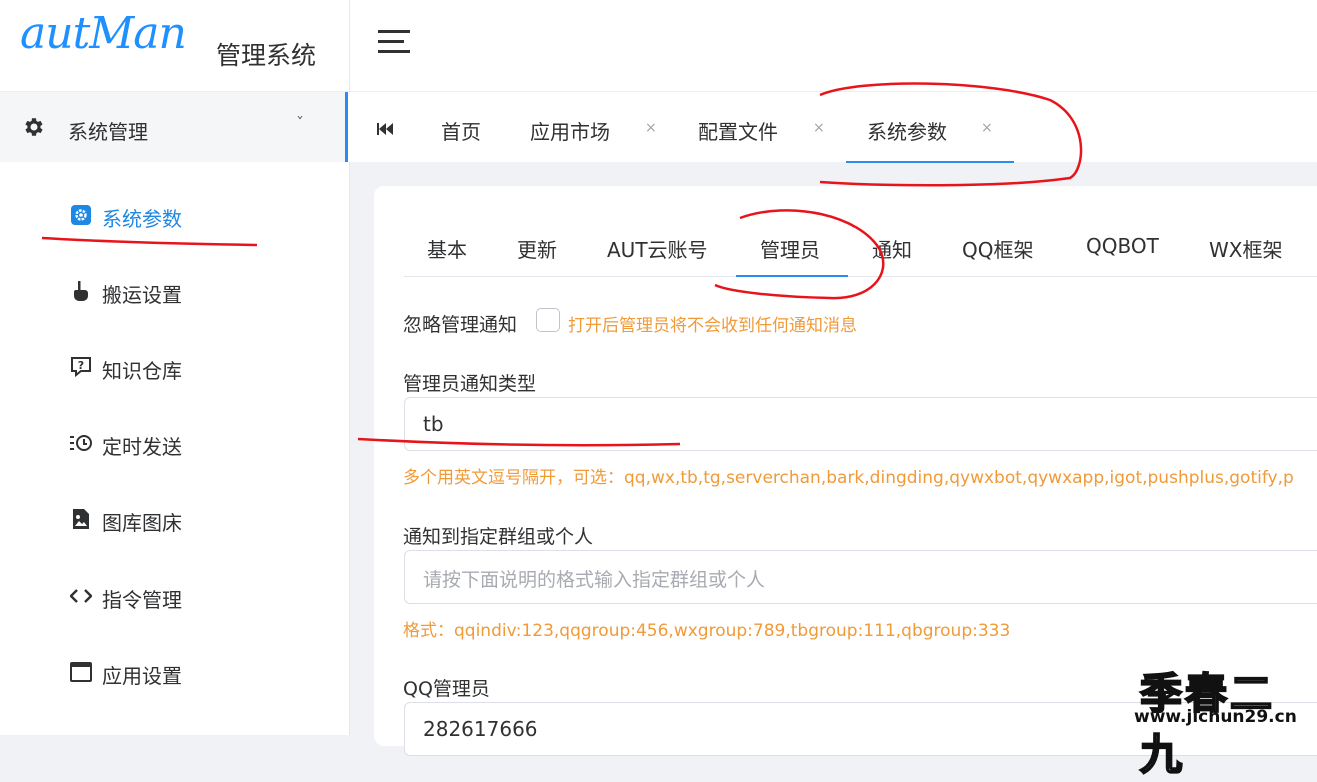 The width and height of the screenshot is (1317, 782). I want to click on tab-system-params: 系统参数, so click(907, 130).